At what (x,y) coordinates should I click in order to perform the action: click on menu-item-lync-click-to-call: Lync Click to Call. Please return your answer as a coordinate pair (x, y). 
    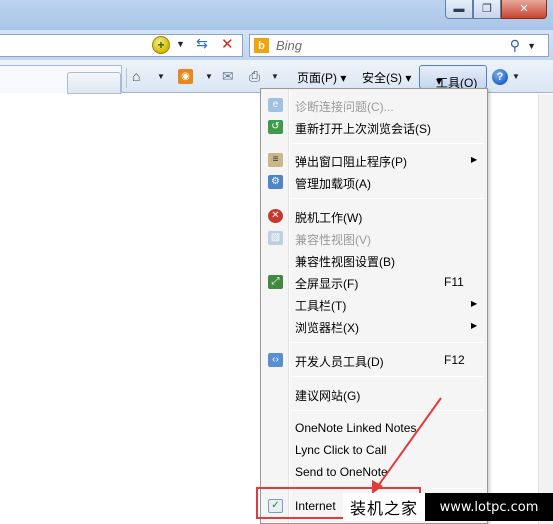
    Looking at the image, I should click on (374, 450).